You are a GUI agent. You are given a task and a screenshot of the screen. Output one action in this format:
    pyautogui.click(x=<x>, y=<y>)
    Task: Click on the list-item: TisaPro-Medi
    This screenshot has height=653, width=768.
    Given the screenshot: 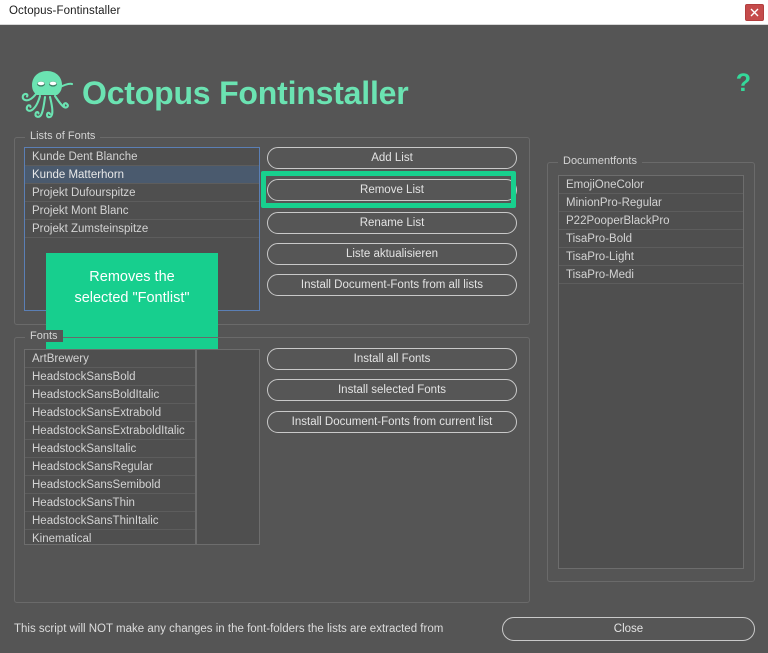 What is the action you would take?
    pyautogui.click(x=651, y=275)
    